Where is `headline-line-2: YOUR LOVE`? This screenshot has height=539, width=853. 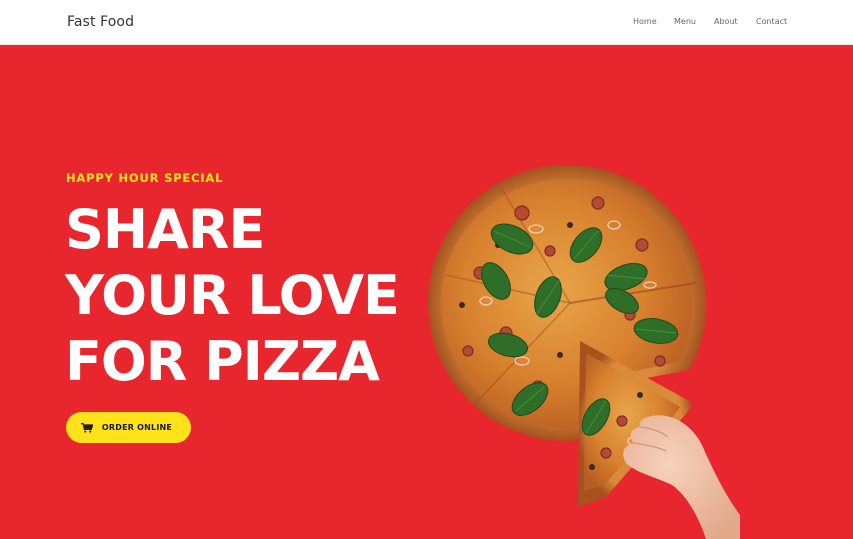
headline-line-2: YOUR LOVE is located at coordinates (232, 295).